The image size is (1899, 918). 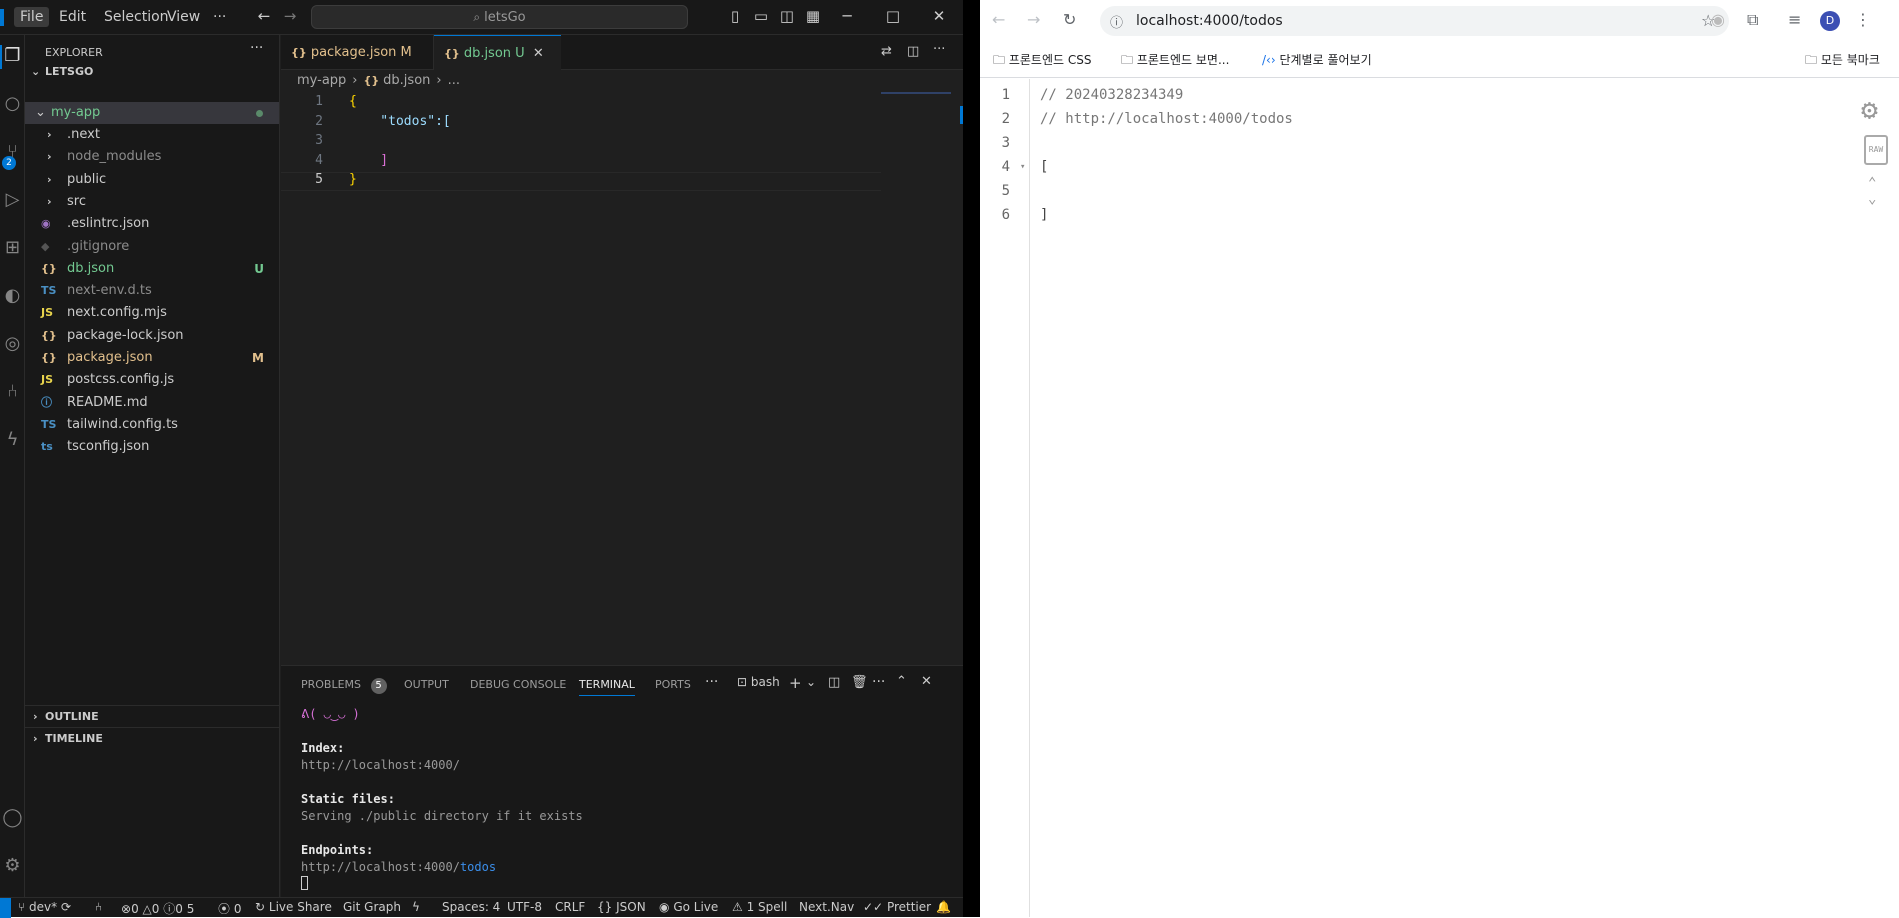 I want to click on tree-item: {} db.json U, so click(x=152, y=269).